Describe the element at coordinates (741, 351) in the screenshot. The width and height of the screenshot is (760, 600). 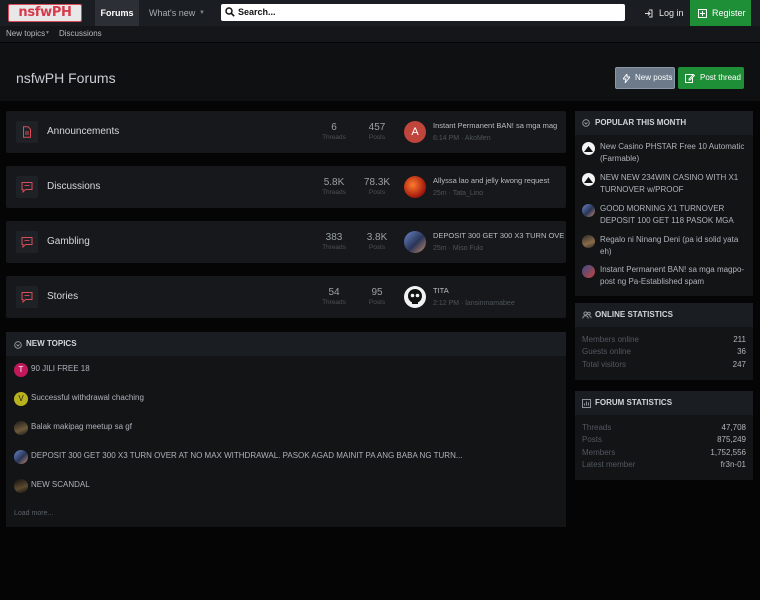
I see `stat-value: 36` at that location.